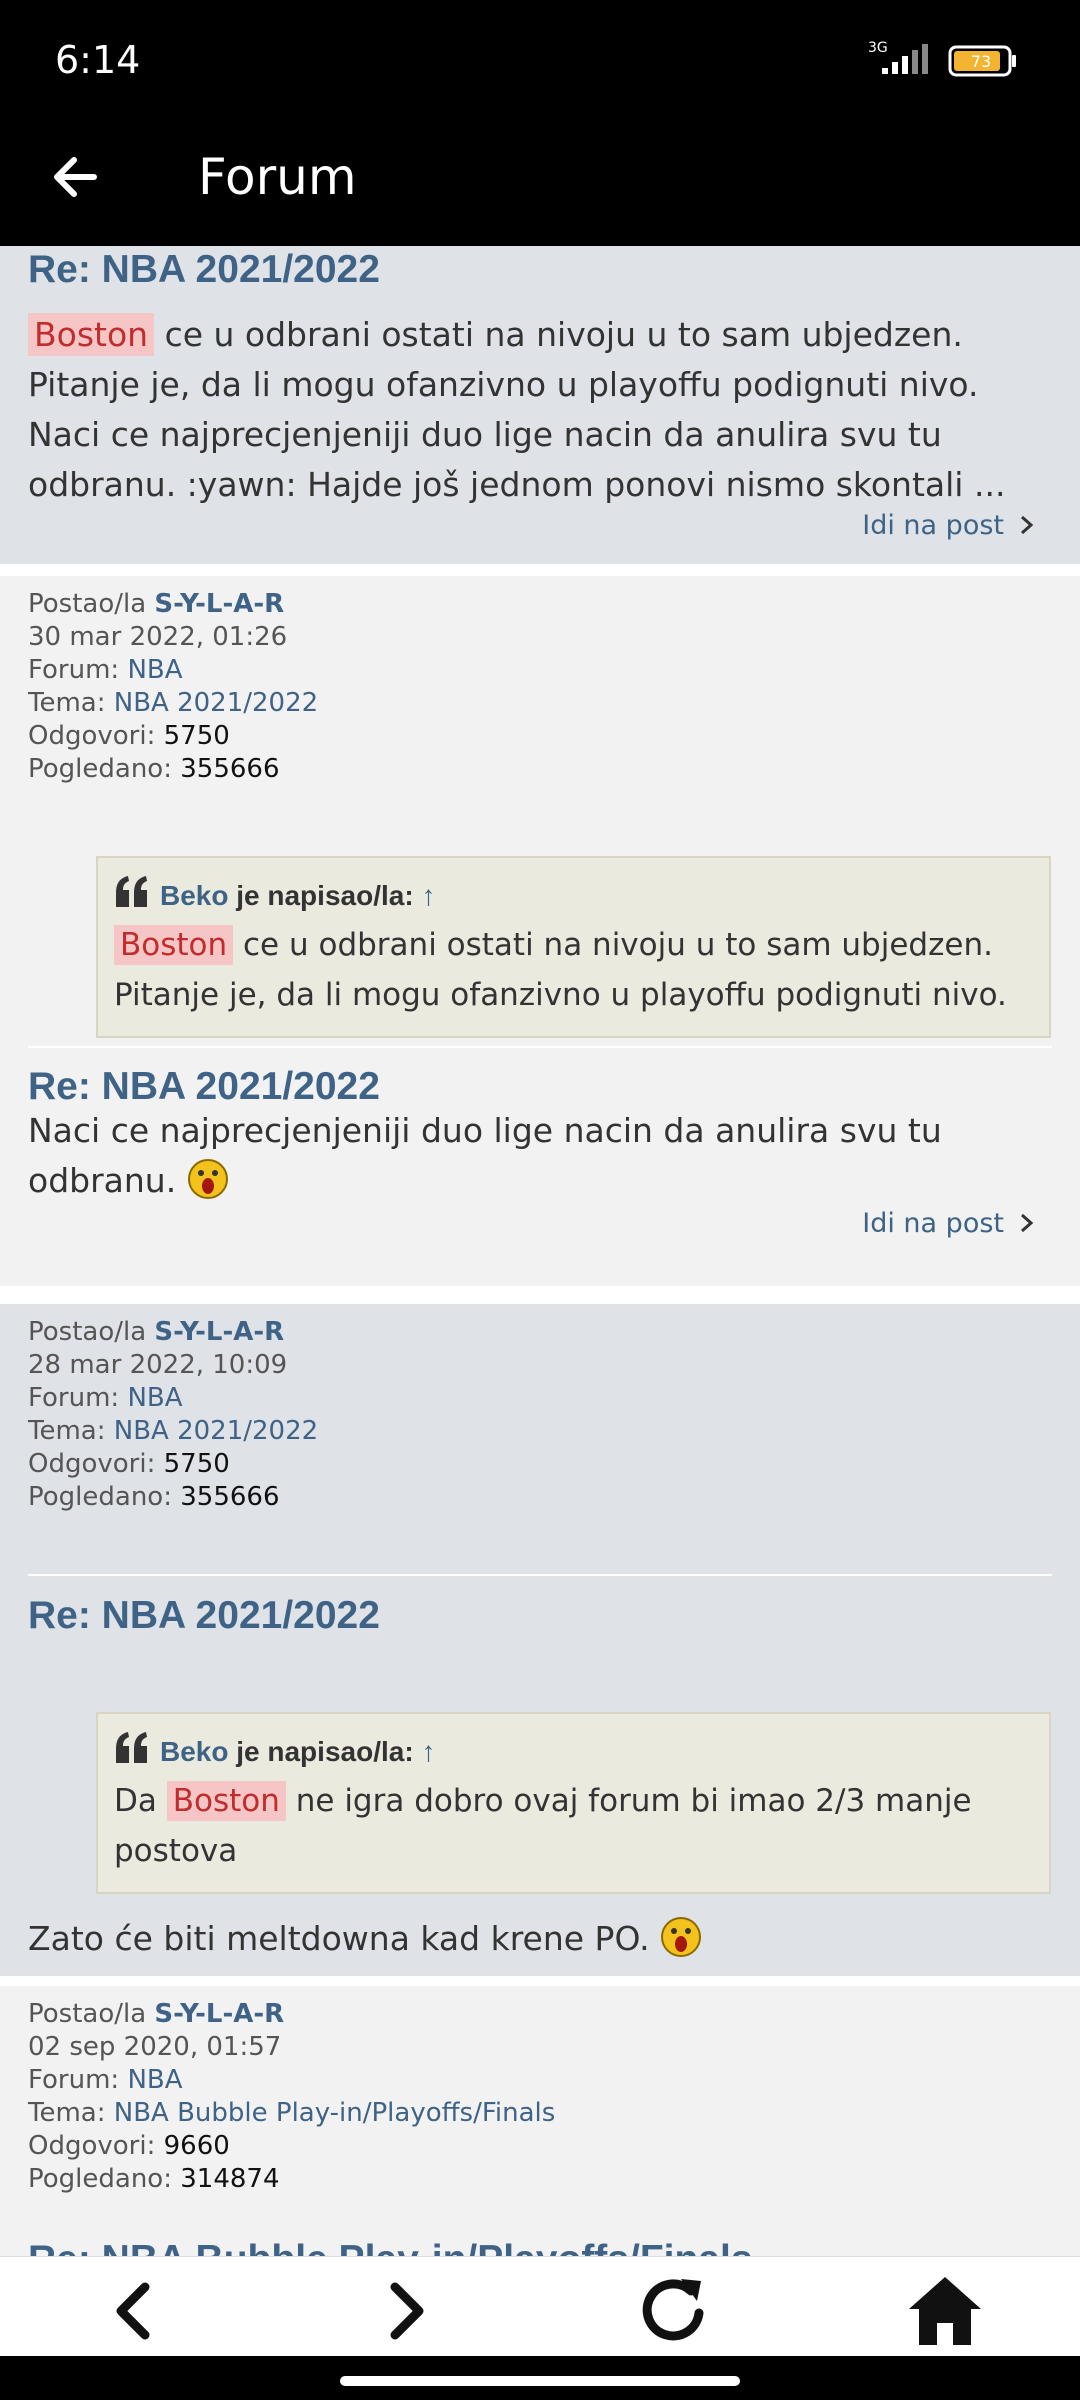 The image size is (1080, 2400). What do you see at coordinates (540, 1575) in the screenshot?
I see `divider` at bounding box center [540, 1575].